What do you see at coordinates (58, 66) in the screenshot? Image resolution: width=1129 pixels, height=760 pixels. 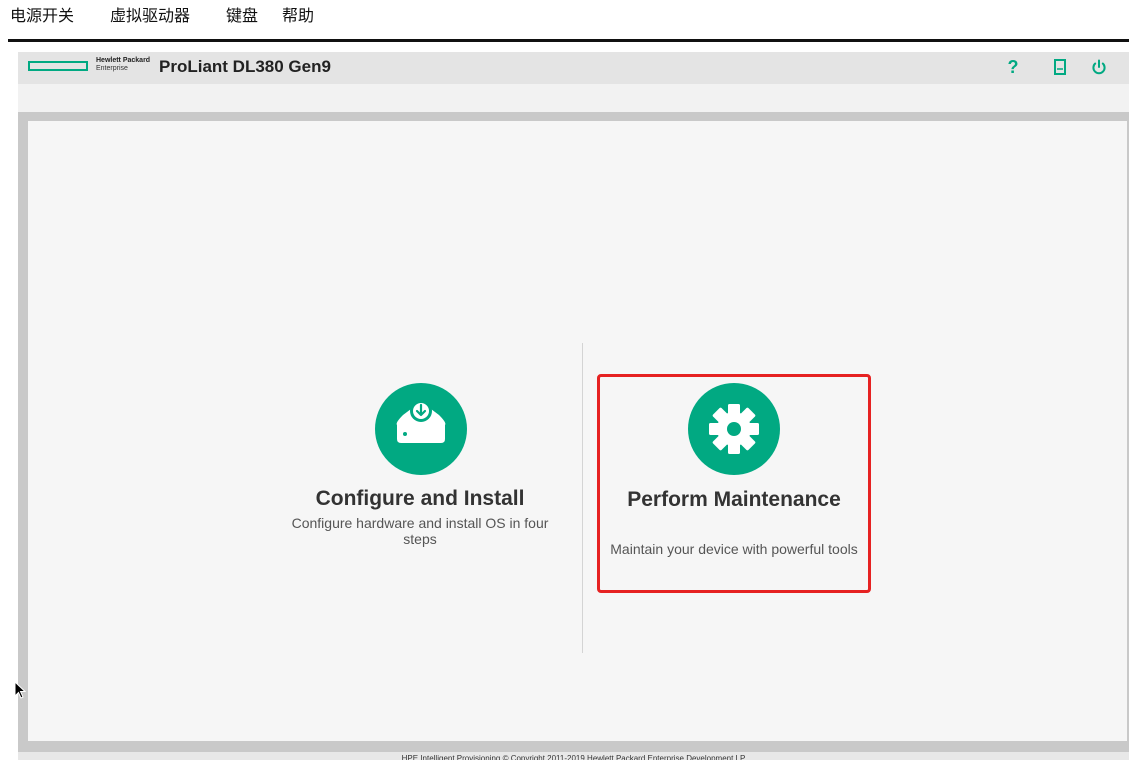 I see `hpe-logo-icon` at bounding box center [58, 66].